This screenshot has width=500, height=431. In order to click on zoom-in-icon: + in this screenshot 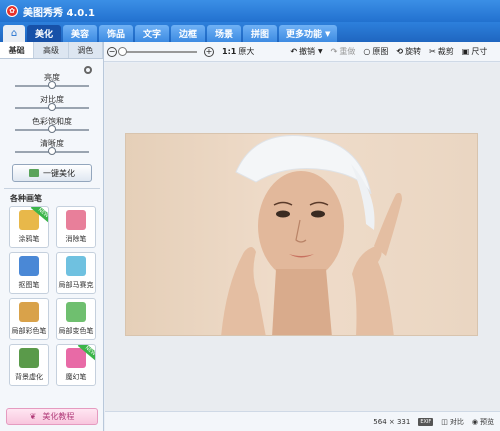, I will do `click(209, 51)`.